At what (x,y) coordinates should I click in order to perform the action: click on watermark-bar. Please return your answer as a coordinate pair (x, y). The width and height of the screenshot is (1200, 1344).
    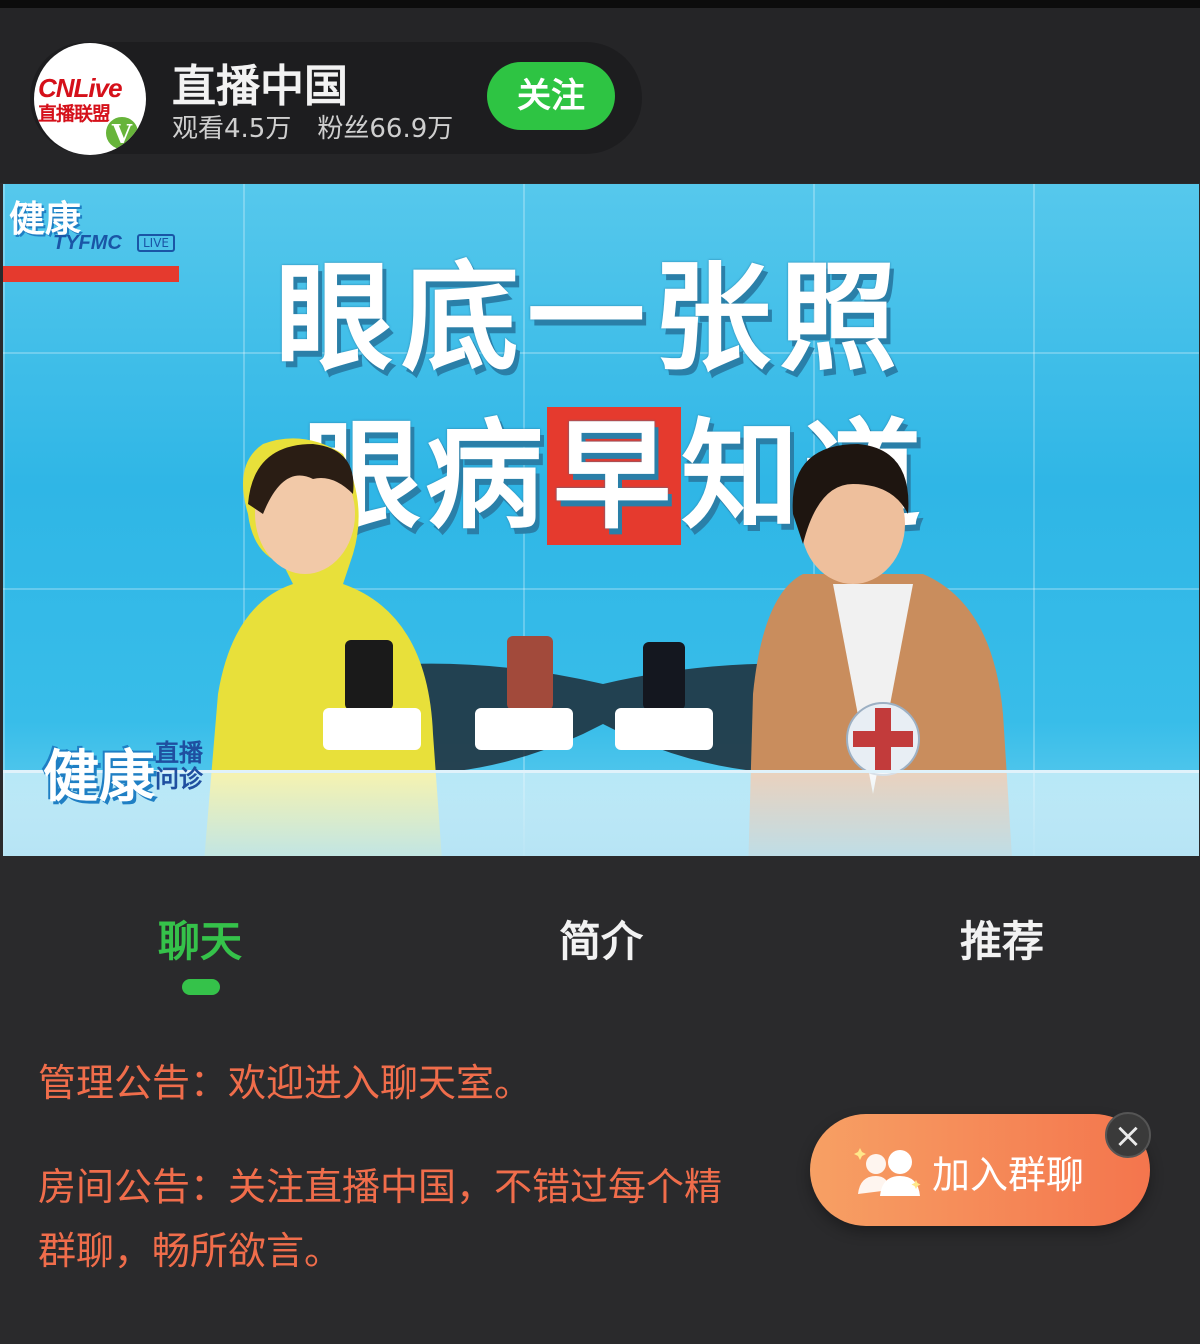
    Looking at the image, I should click on (91, 274).